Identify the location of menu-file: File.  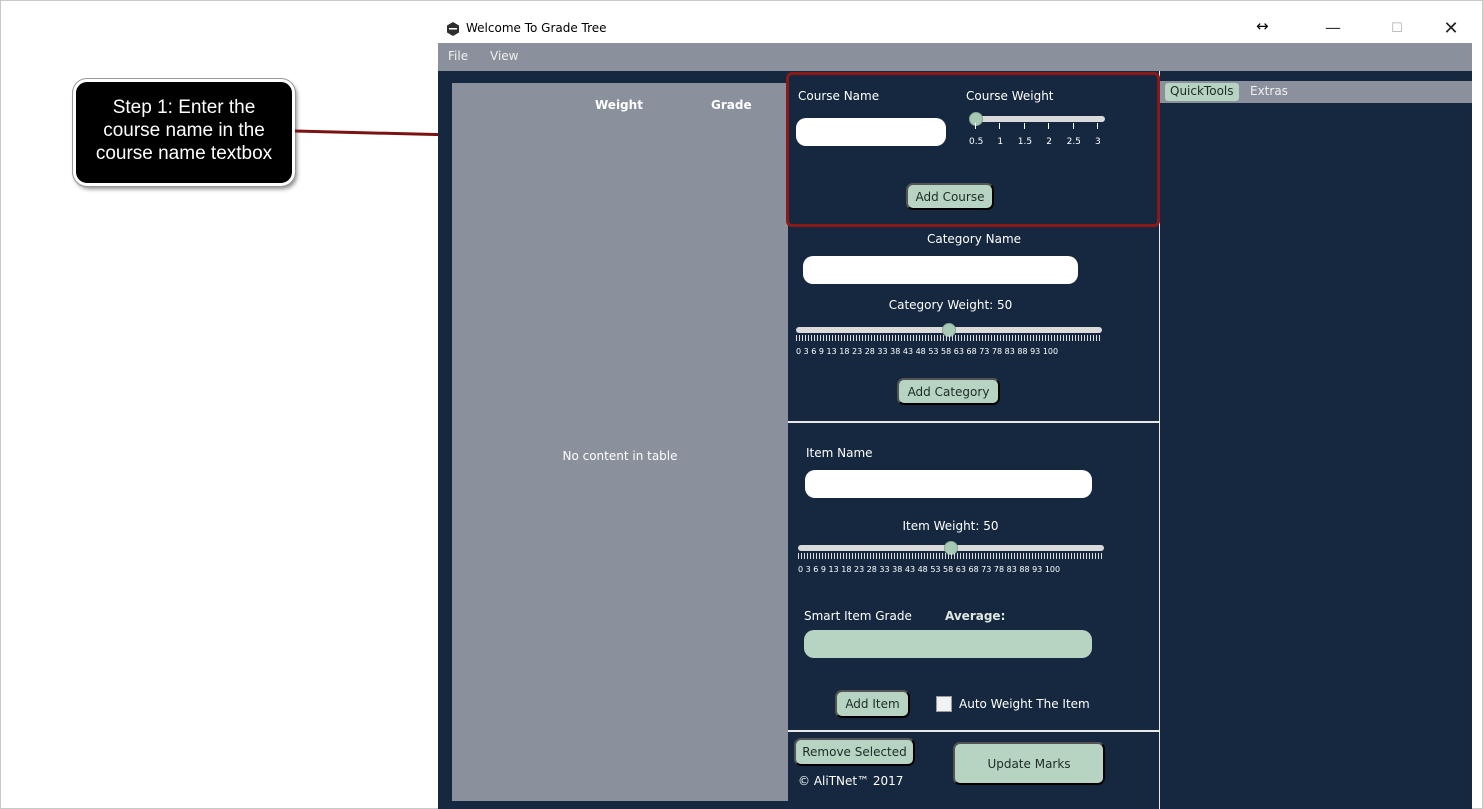
(458, 56).